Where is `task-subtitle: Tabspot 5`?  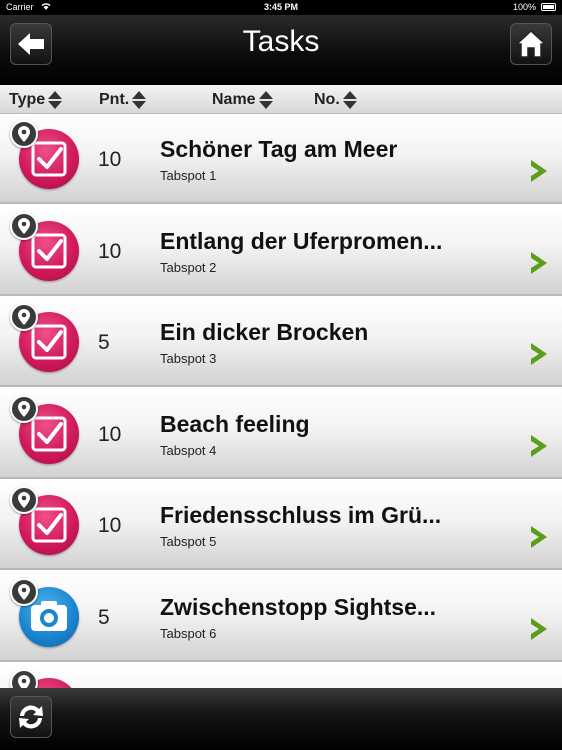 task-subtitle: Tabspot 5 is located at coordinates (188, 541).